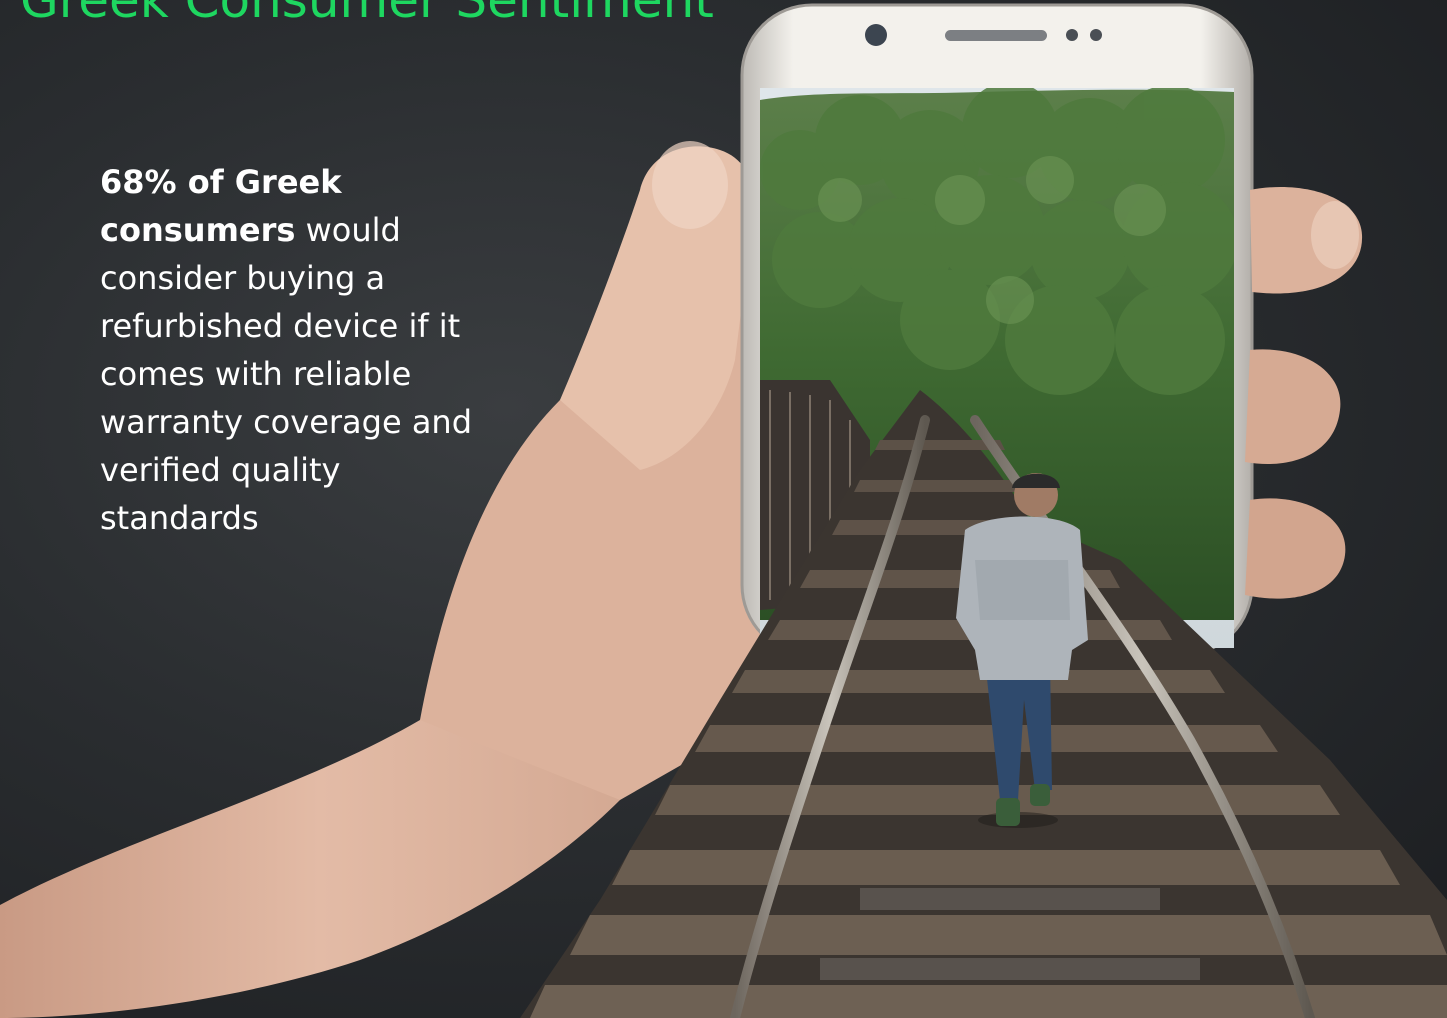 Image resolution: width=1447 pixels, height=1018 pixels. I want to click on finger-middle, so click(1293, 407).